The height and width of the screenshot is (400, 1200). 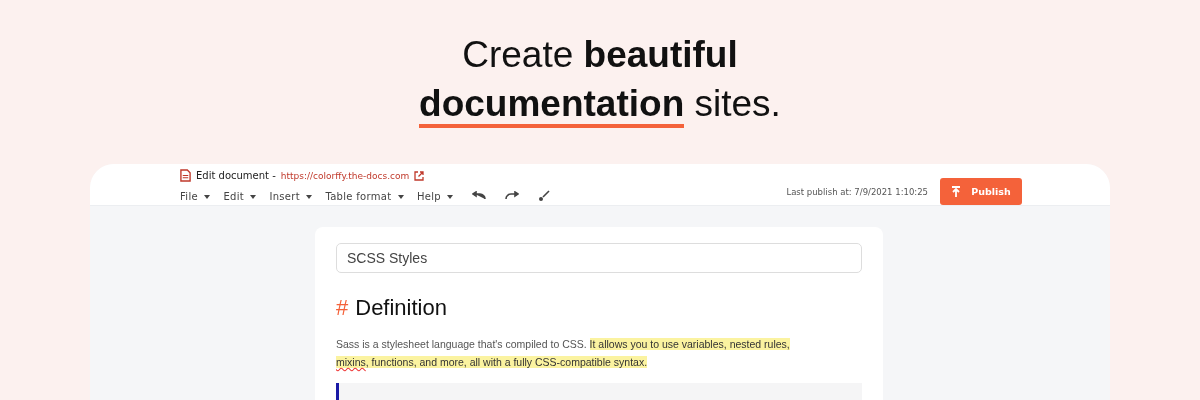 What do you see at coordinates (956, 191) in the screenshot?
I see `upload-icon` at bounding box center [956, 191].